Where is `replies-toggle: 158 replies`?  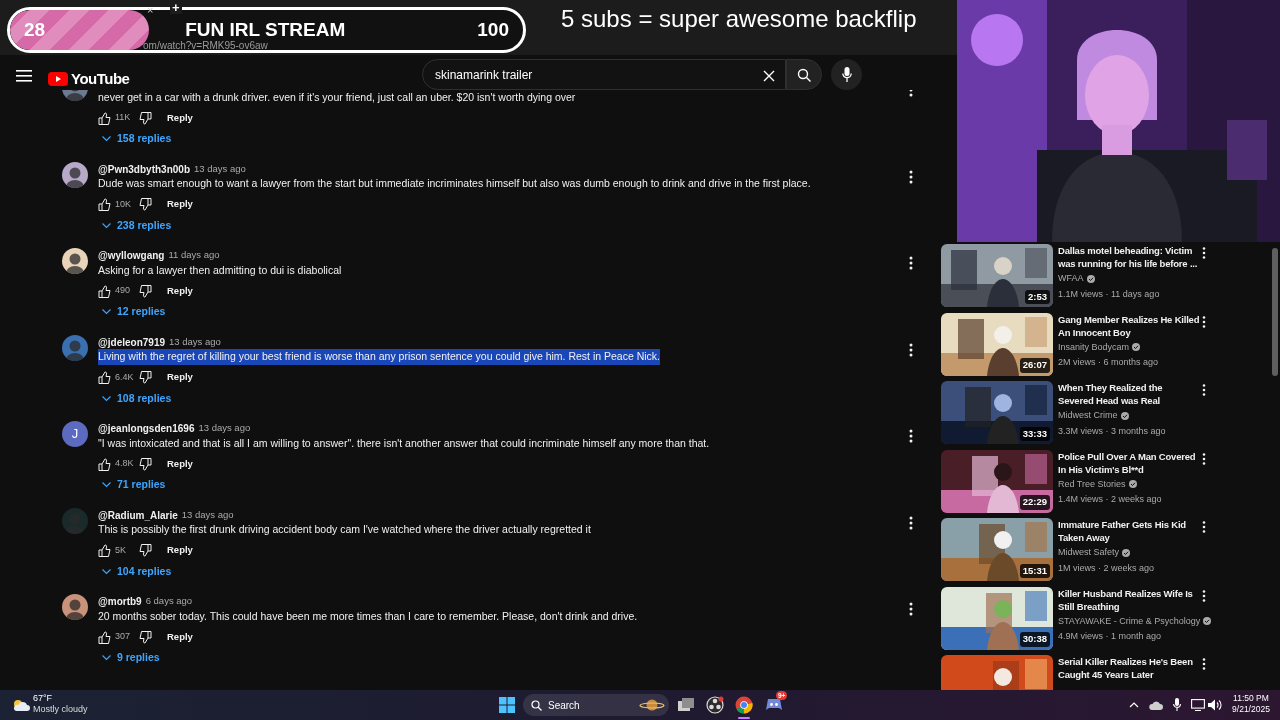
replies-toggle: 158 replies is located at coordinates (339, 139).